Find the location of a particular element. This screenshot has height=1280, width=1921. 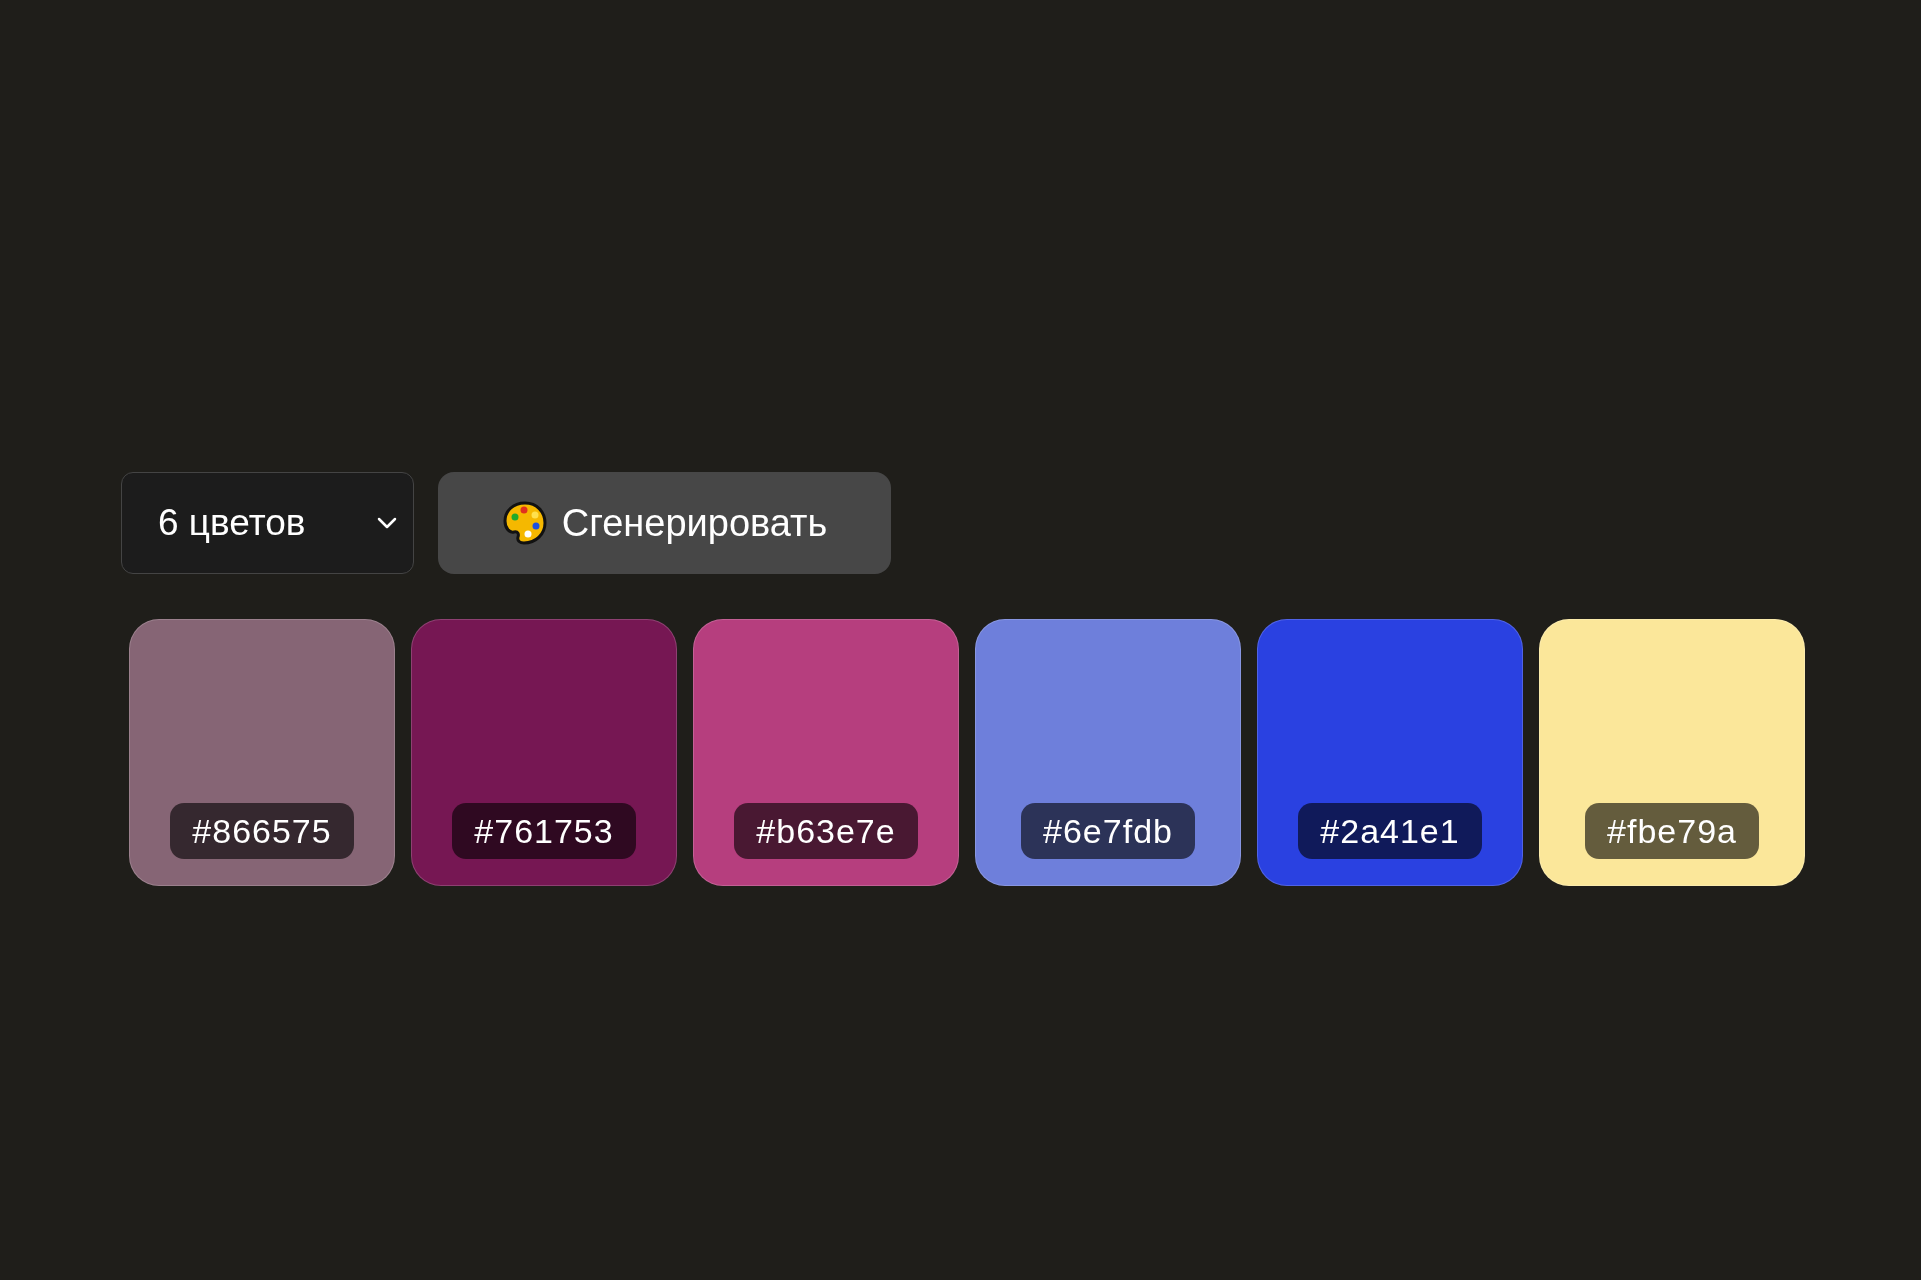

hex-code-label: #b63e7e is located at coordinates (826, 831).